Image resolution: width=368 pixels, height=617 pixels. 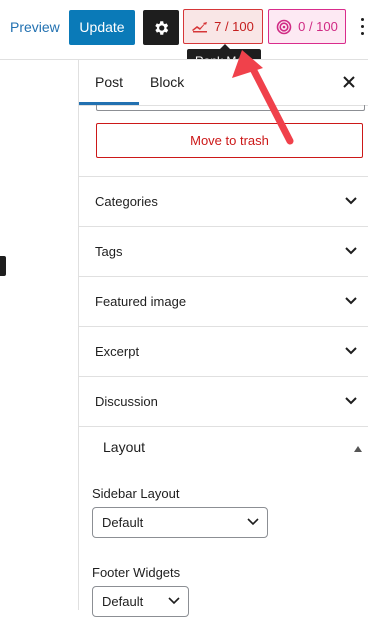 I want to click on annotation-arrow, so click(x=263, y=97).